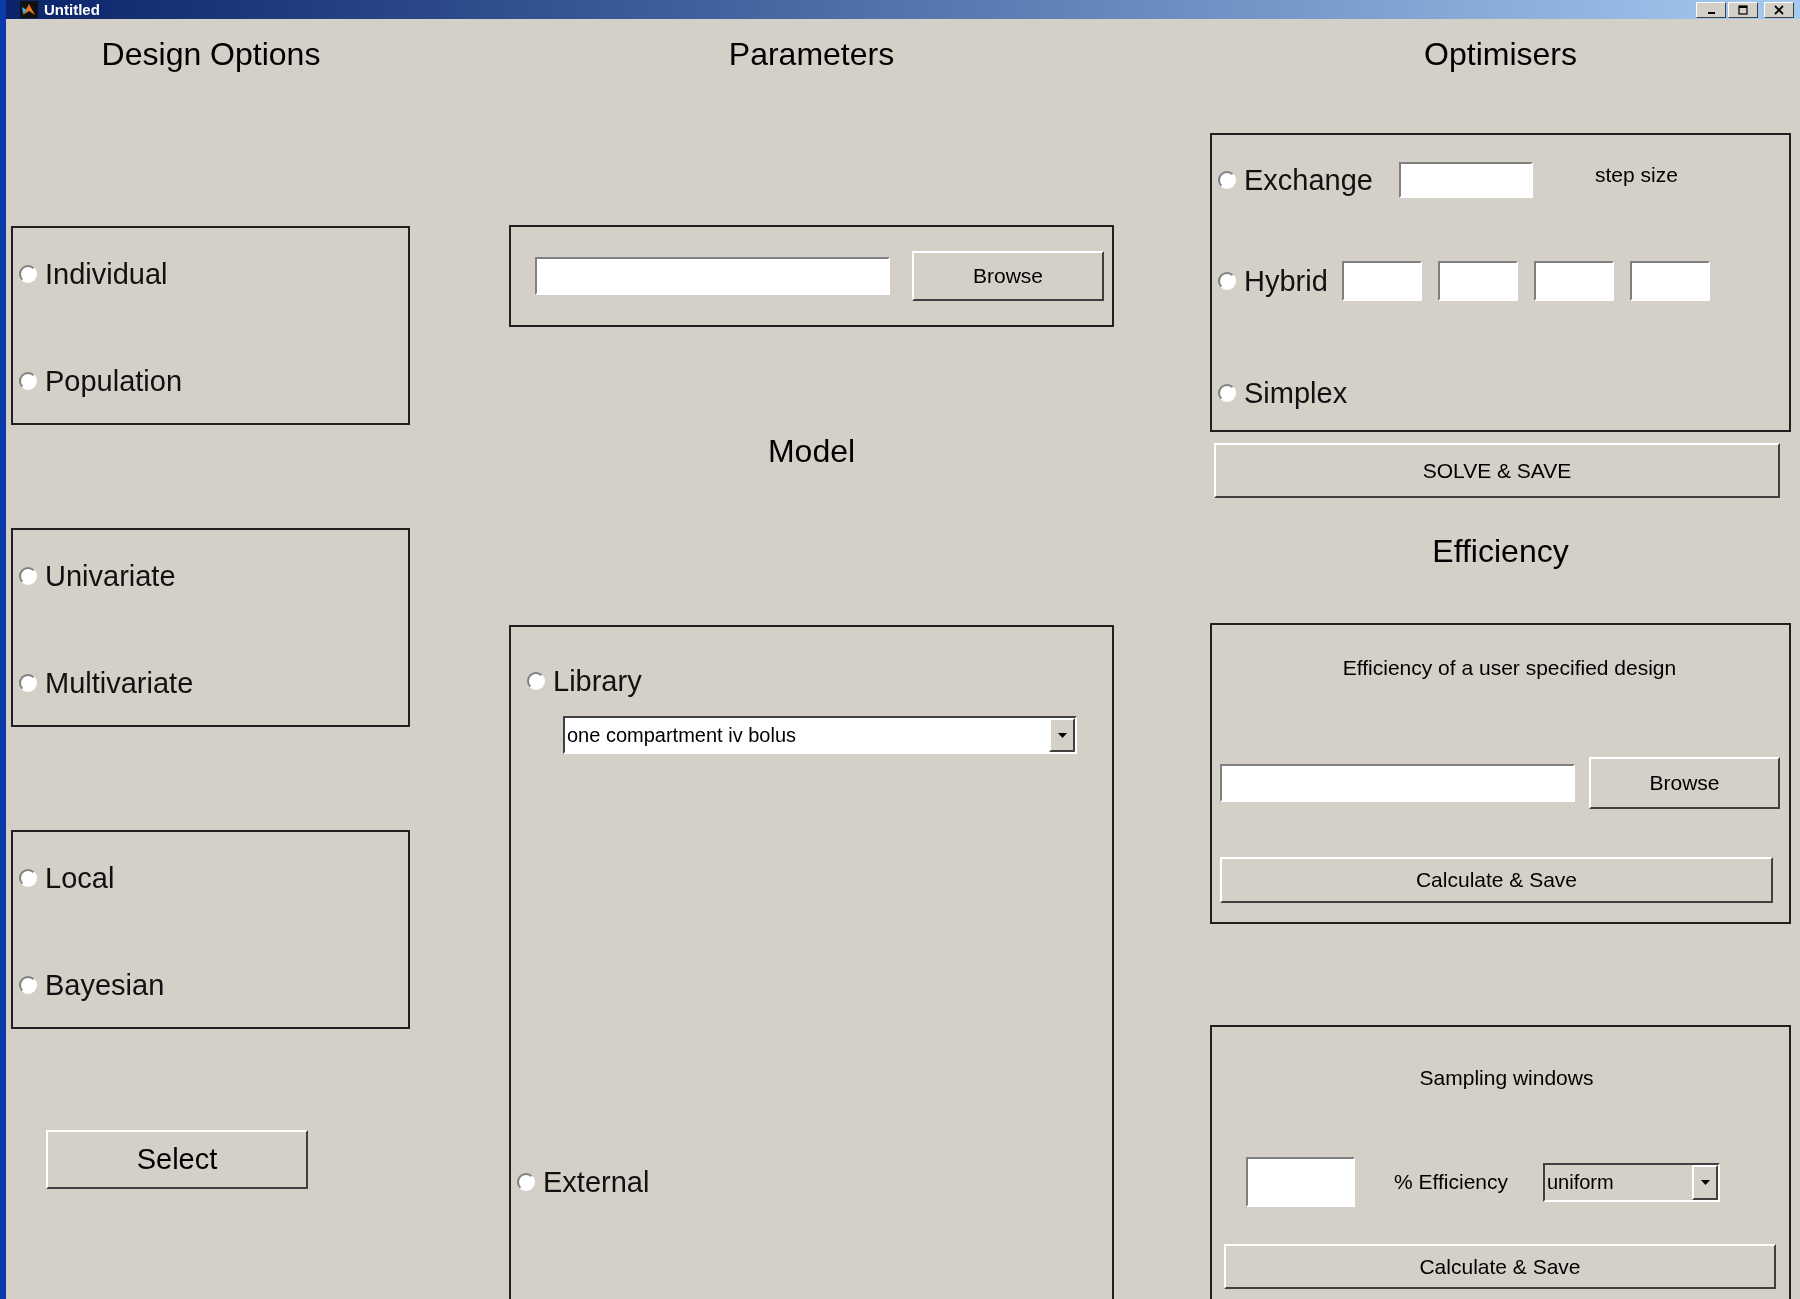 Image resolution: width=1800 pixels, height=1299 pixels. What do you see at coordinates (211, 54) in the screenshot?
I see `section-heading: Design Options` at bounding box center [211, 54].